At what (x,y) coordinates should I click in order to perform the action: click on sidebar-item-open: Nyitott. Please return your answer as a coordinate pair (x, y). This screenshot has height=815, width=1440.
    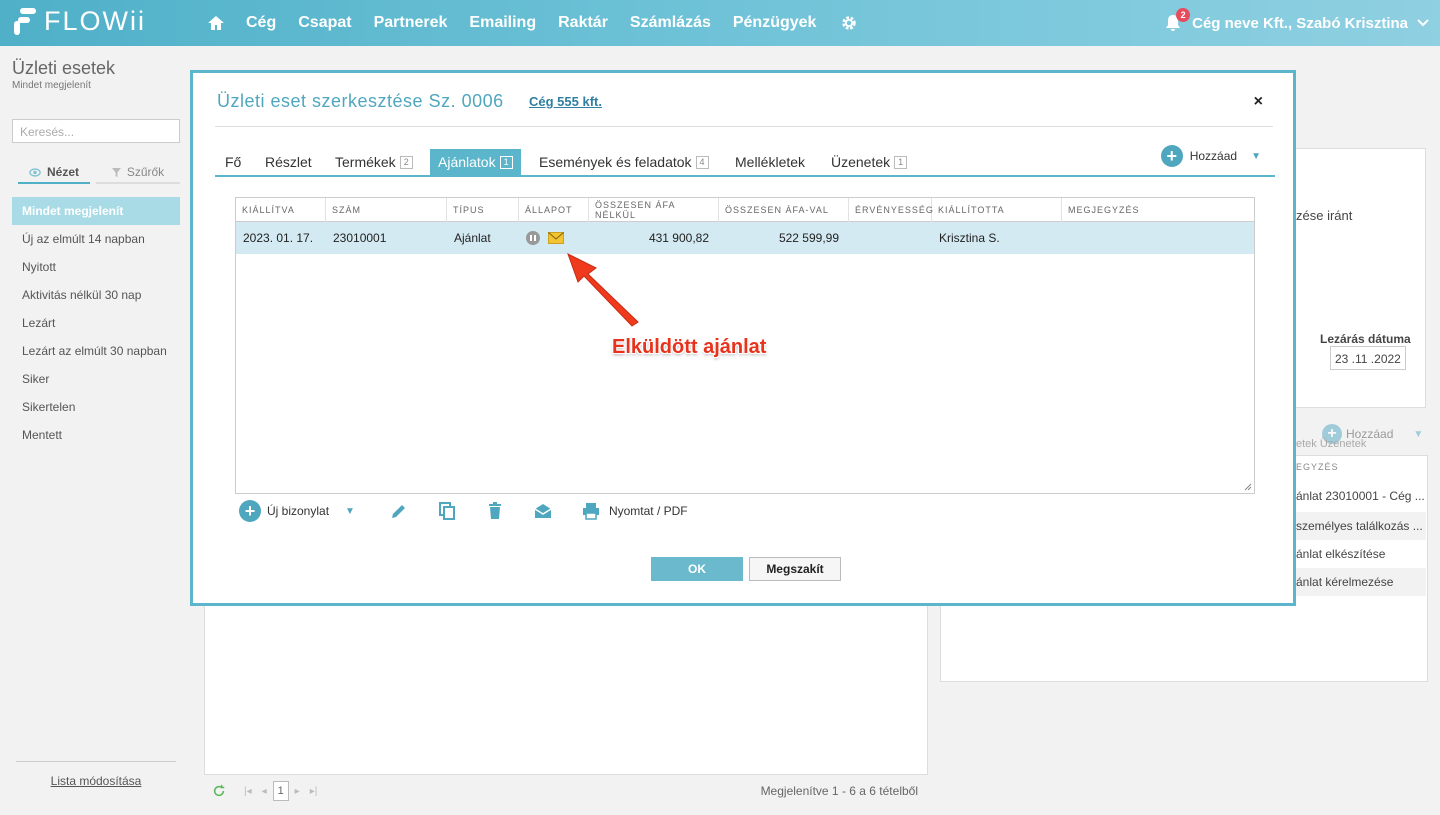
    Looking at the image, I should click on (96, 267).